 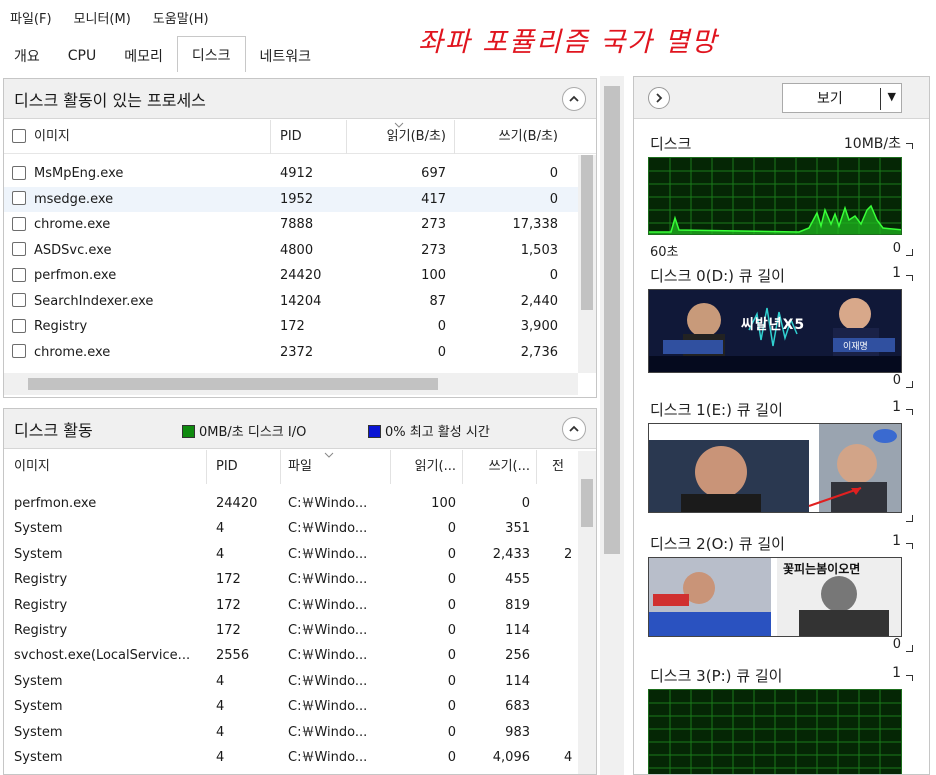 I want to click on row-write: 351, so click(x=517, y=529).